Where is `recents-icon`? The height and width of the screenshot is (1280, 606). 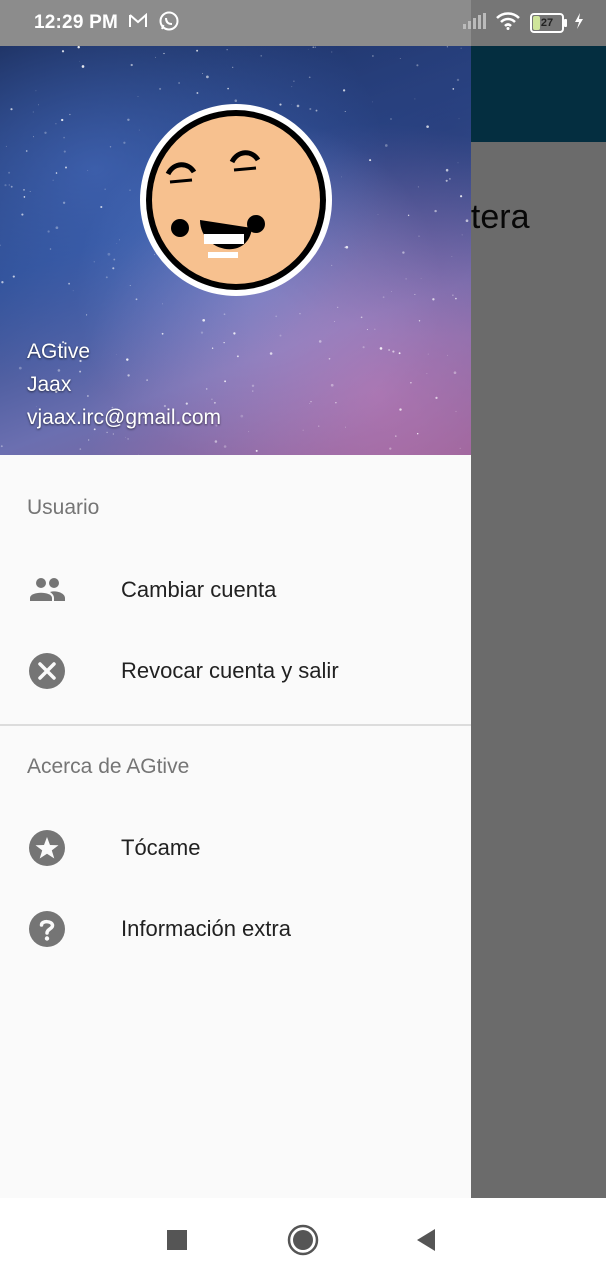
recents-icon is located at coordinates (177, 1240).